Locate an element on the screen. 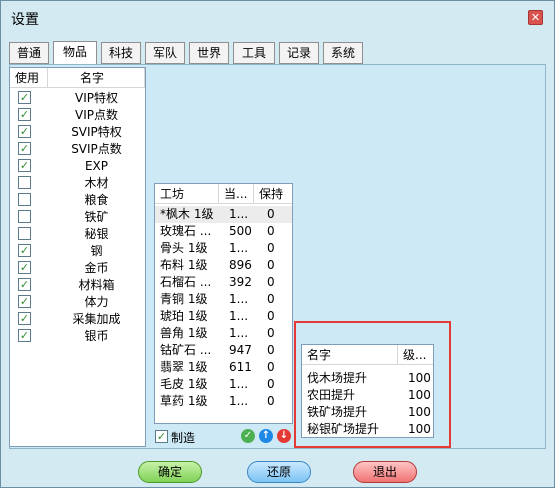 The image size is (555, 488). tab-log: 记录 is located at coordinates (299, 53).